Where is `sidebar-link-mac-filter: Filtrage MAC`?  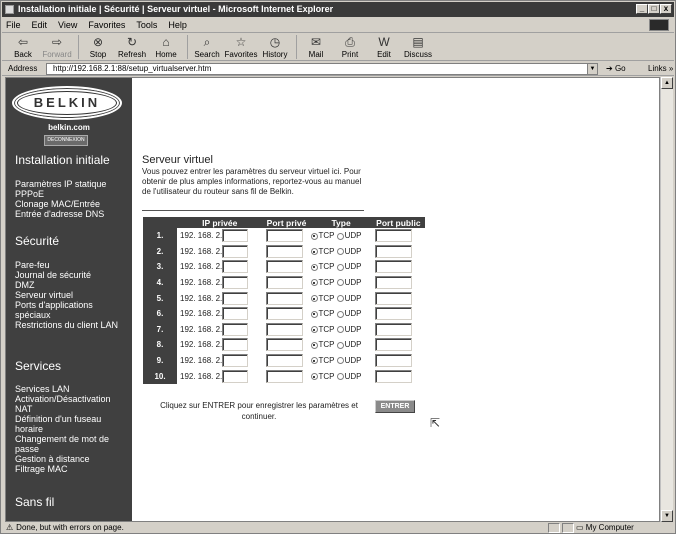
sidebar-link-mac-filter: Filtrage MAC is located at coordinates (72, 469).